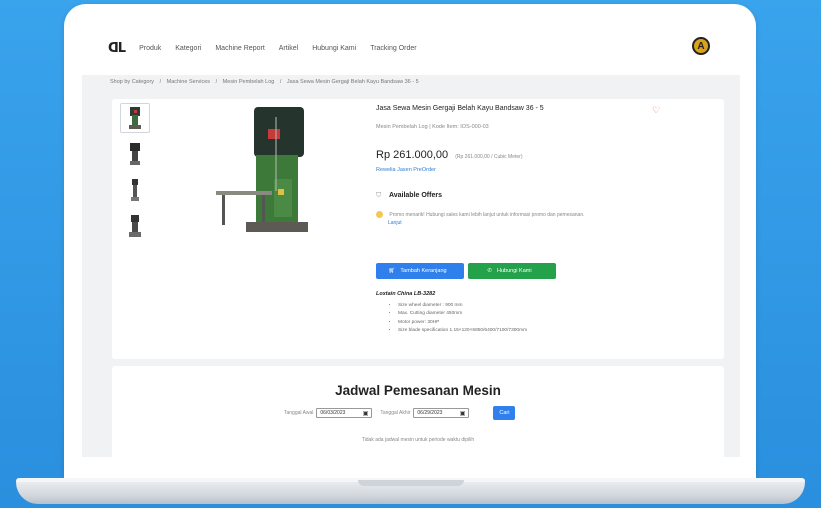 The image size is (821, 508). What do you see at coordinates (490, 271) in the screenshot?
I see `whatsapp-icon: ✆` at bounding box center [490, 271].